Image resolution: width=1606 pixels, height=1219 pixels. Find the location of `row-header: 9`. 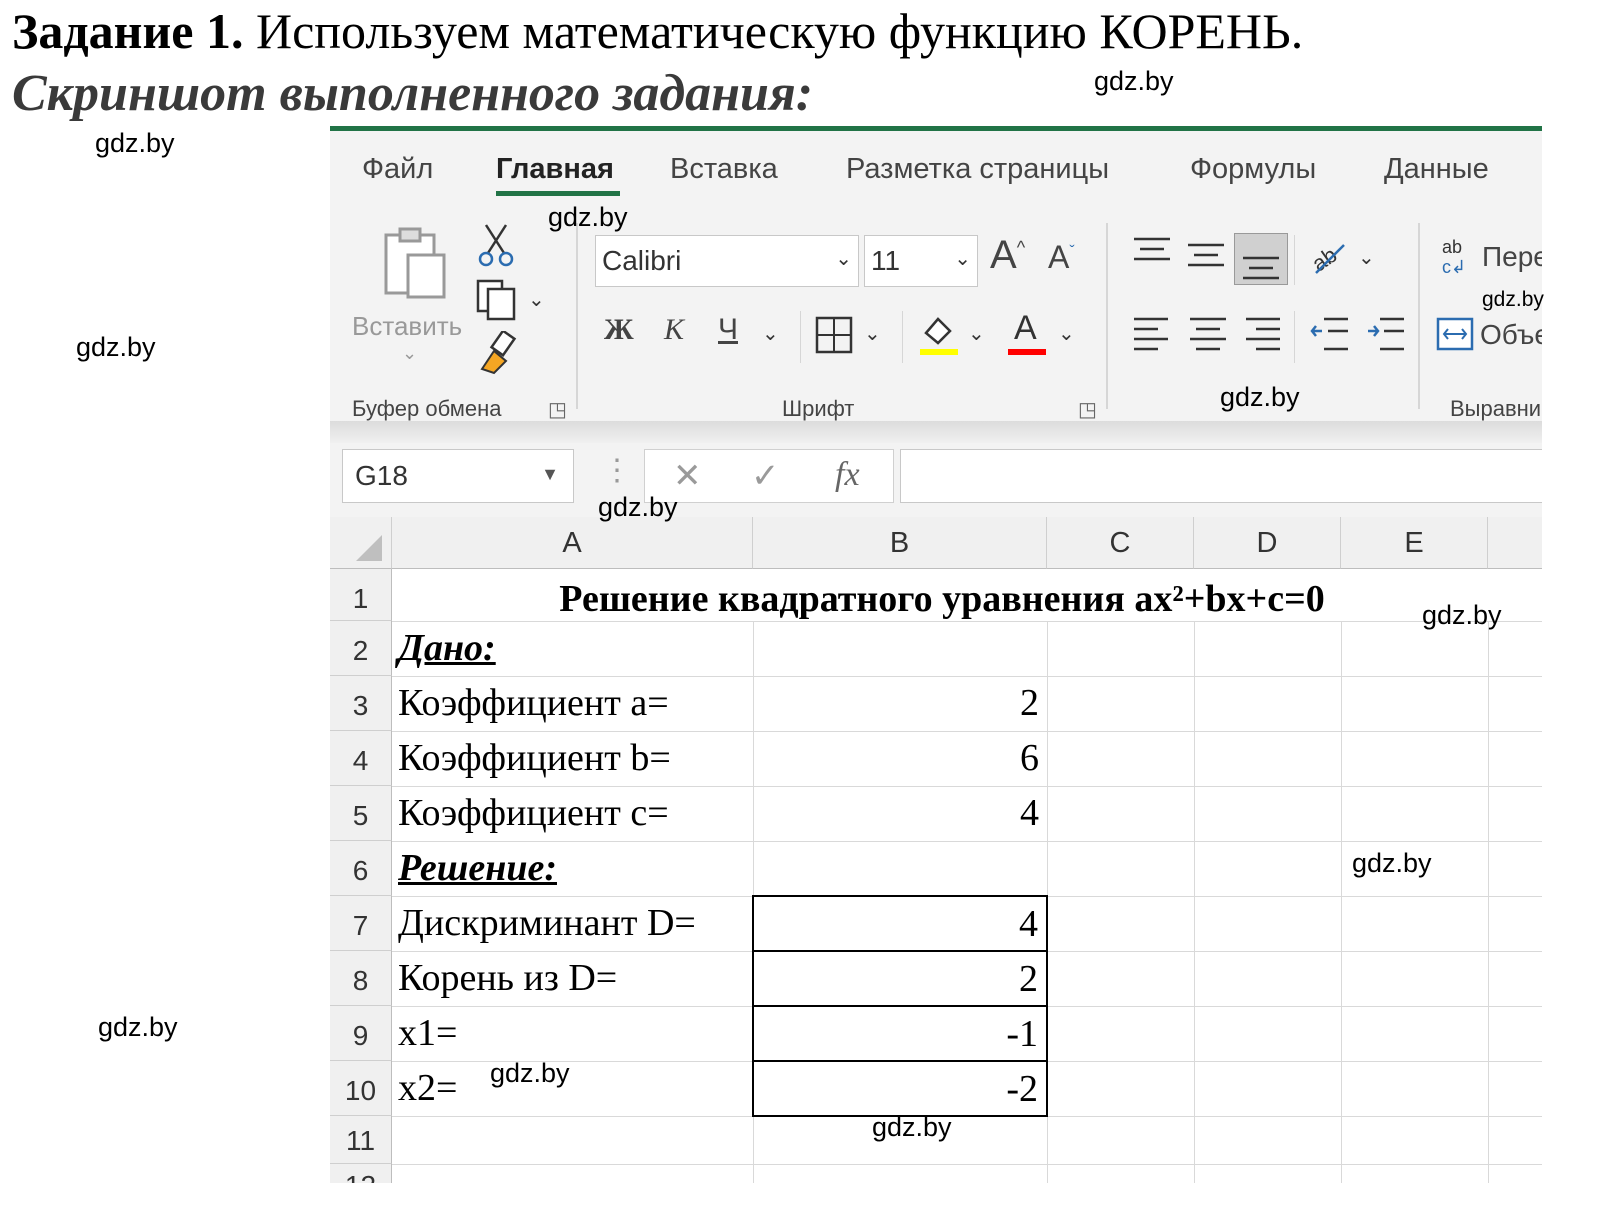

row-header: 9 is located at coordinates (361, 1033).